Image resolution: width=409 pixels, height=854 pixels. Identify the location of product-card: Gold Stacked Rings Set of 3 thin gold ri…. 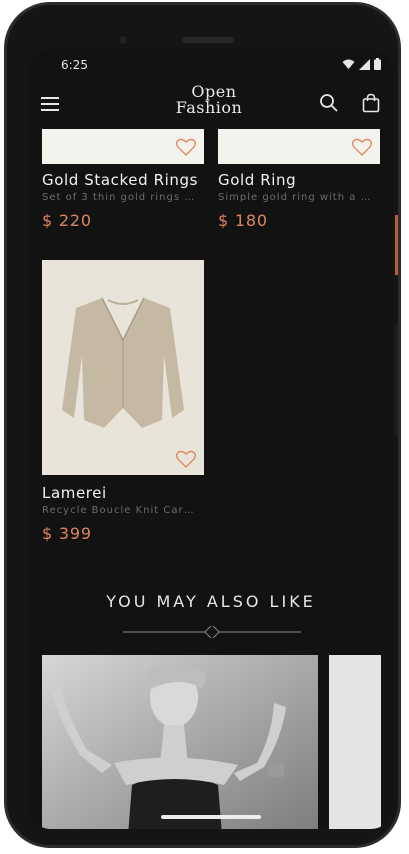
(123, 179).